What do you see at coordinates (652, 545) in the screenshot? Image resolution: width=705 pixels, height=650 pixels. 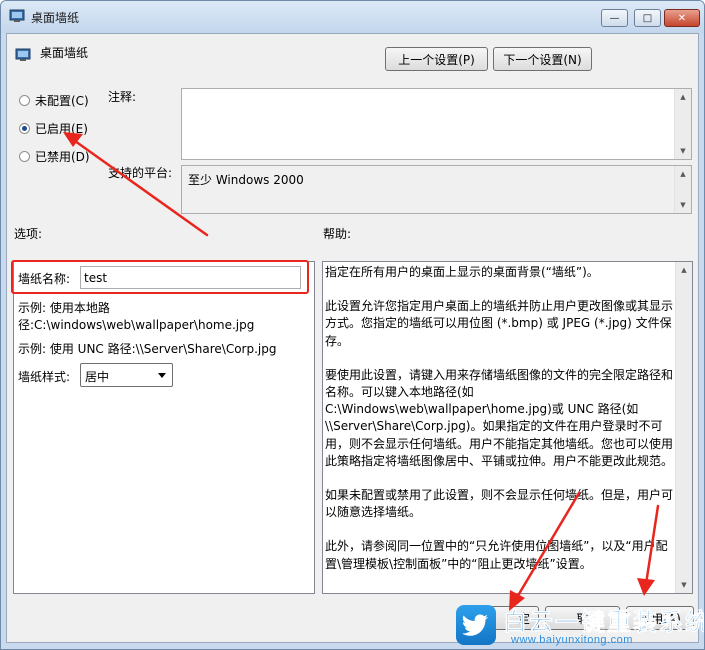 I see `annotation-arrow-apply` at bounding box center [652, 545].